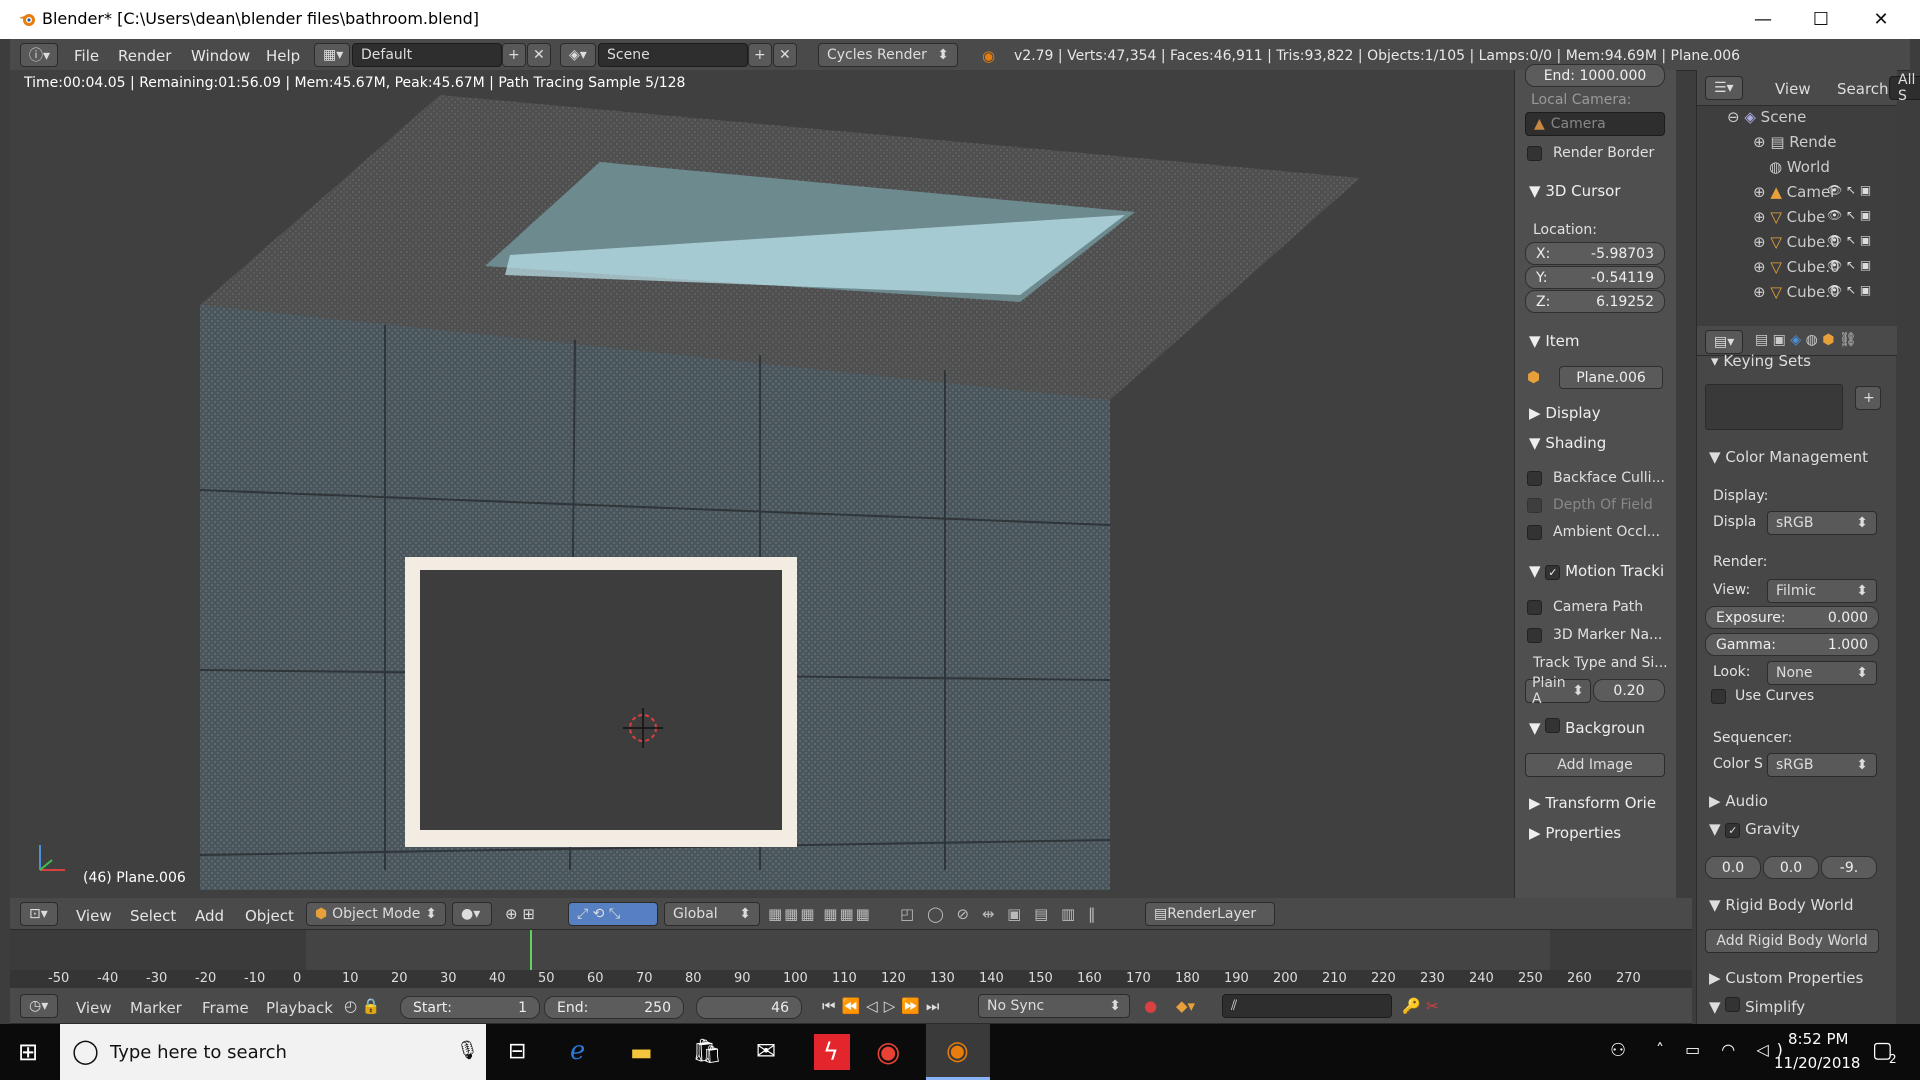  I want to click on taskbar-search-placeholder: Type here to search, so click(198, 1052).